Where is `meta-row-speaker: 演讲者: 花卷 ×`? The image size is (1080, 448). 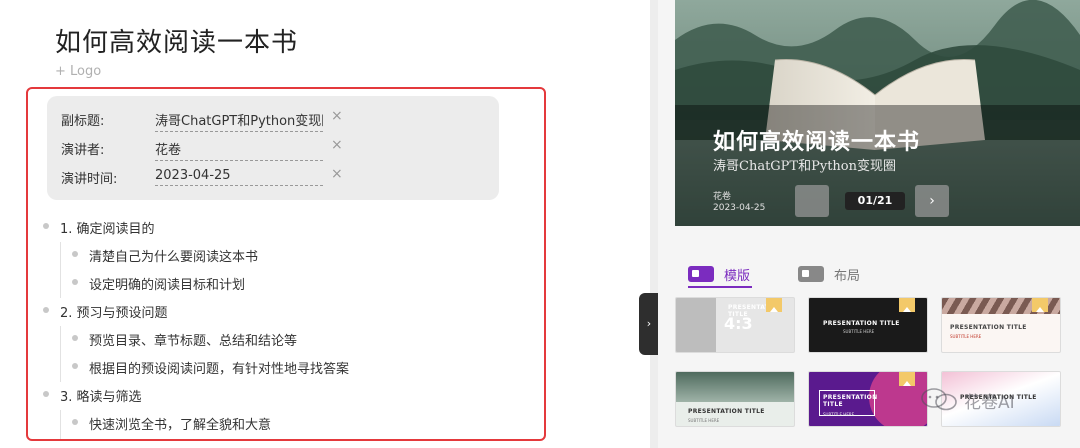 meta-row-speaker: 演讲者: 花卷 × is located at coordinates (276, 148).